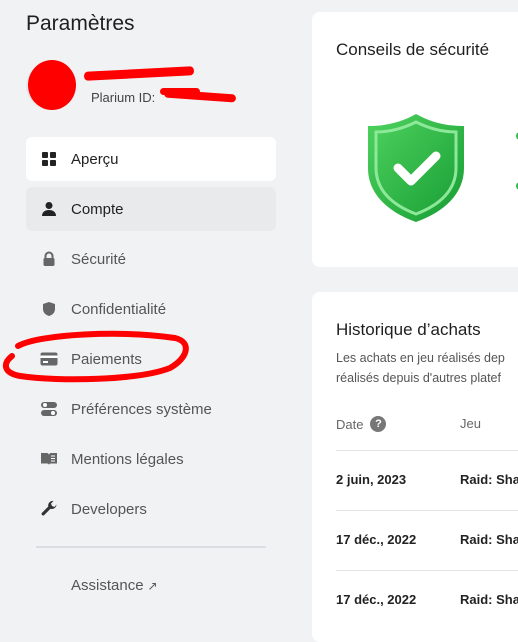  What do you see at coordinates (139, 73) in the screenshot?
I see `redaction-username` at bounding box center [139, 73].